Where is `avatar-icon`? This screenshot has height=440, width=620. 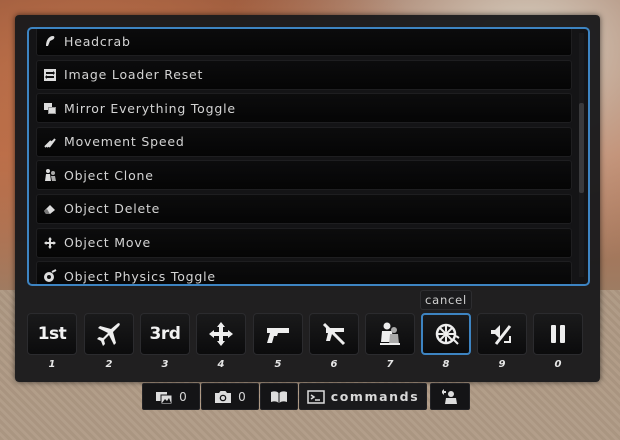
avatar-icon is located at coordinates (449, 396).